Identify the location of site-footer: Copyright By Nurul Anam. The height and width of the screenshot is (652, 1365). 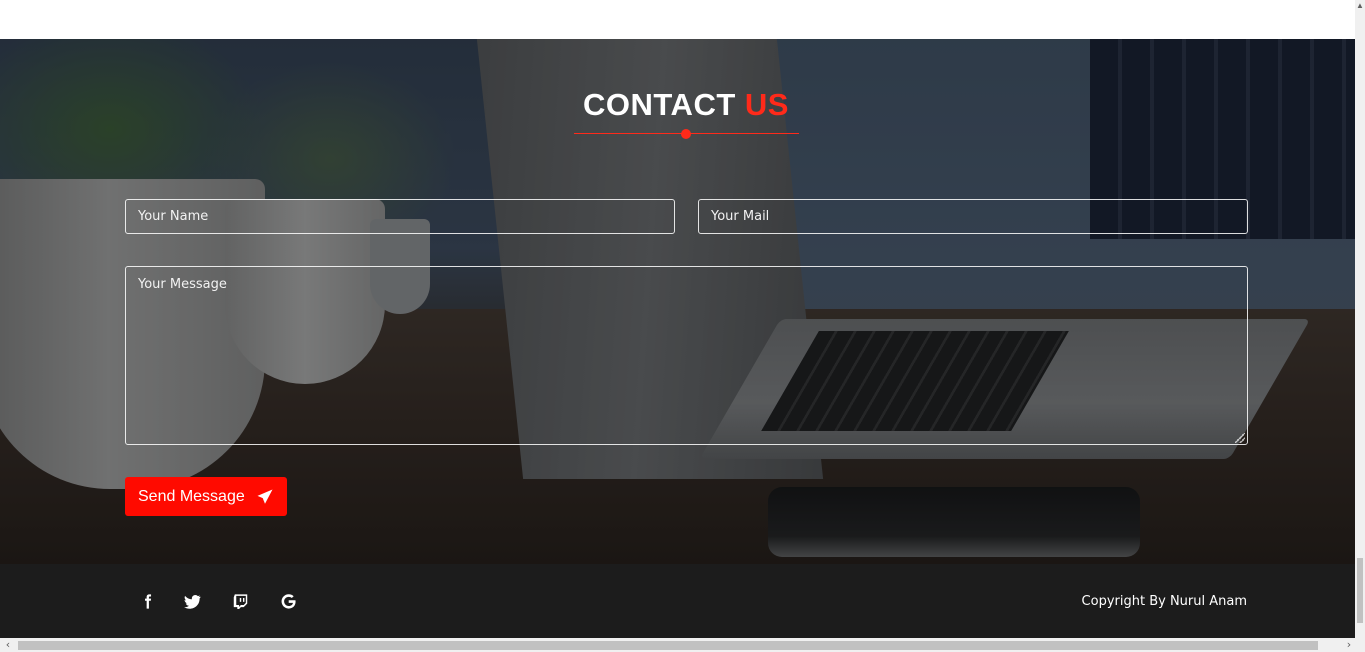
(677, 601).